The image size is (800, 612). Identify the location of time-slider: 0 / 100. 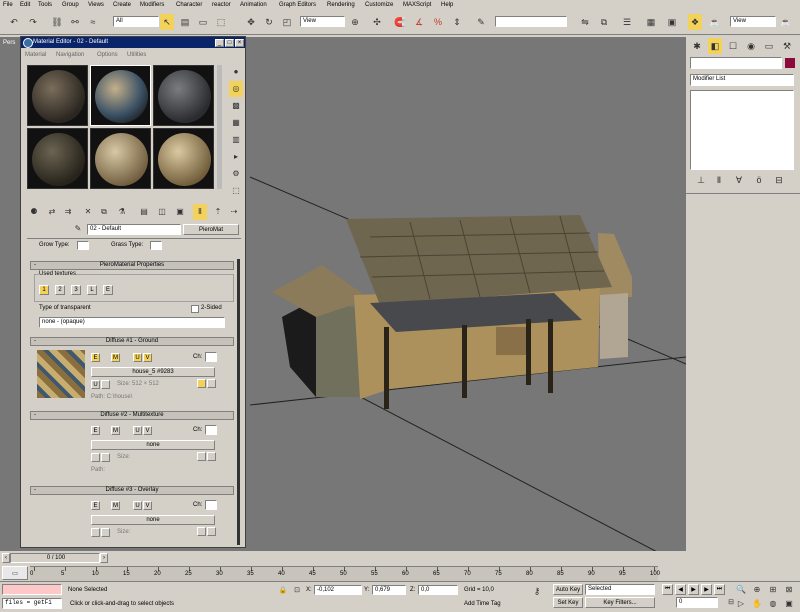
(55, 558).